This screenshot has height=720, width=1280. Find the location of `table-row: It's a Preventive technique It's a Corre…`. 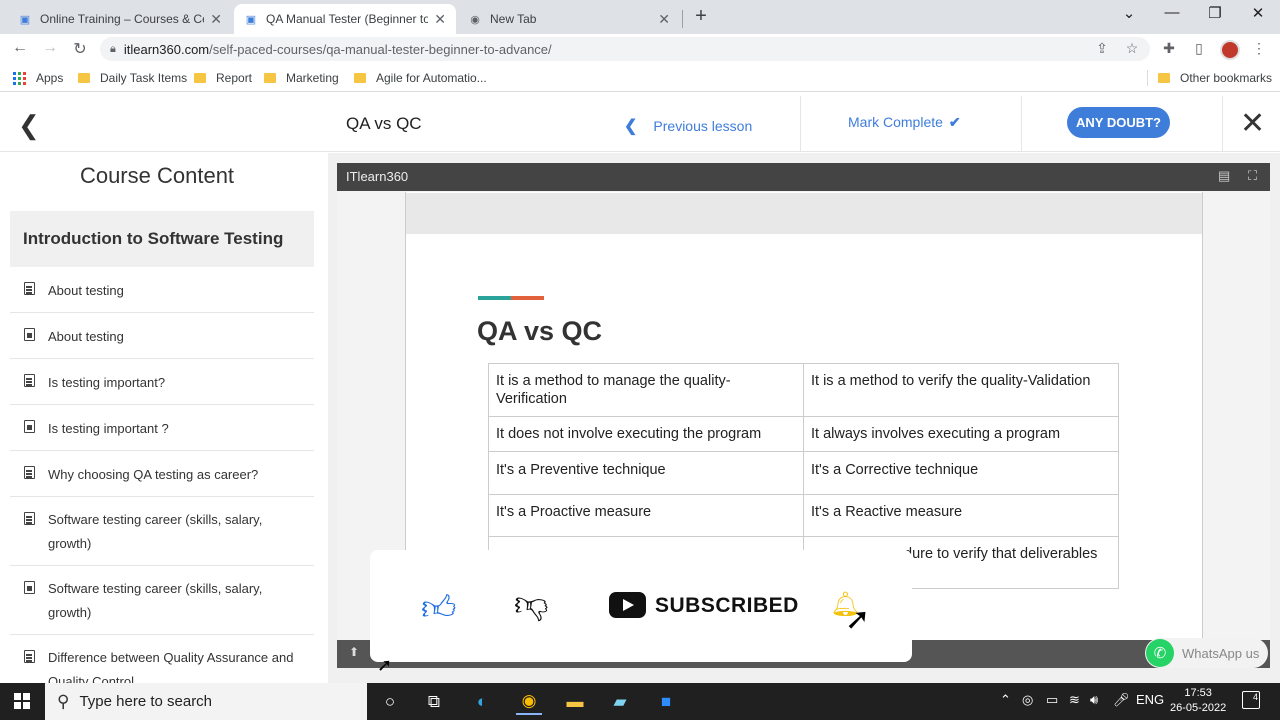

table-row: It's a Preventive technique It's a Corre… is located at coordinates (803, 473).